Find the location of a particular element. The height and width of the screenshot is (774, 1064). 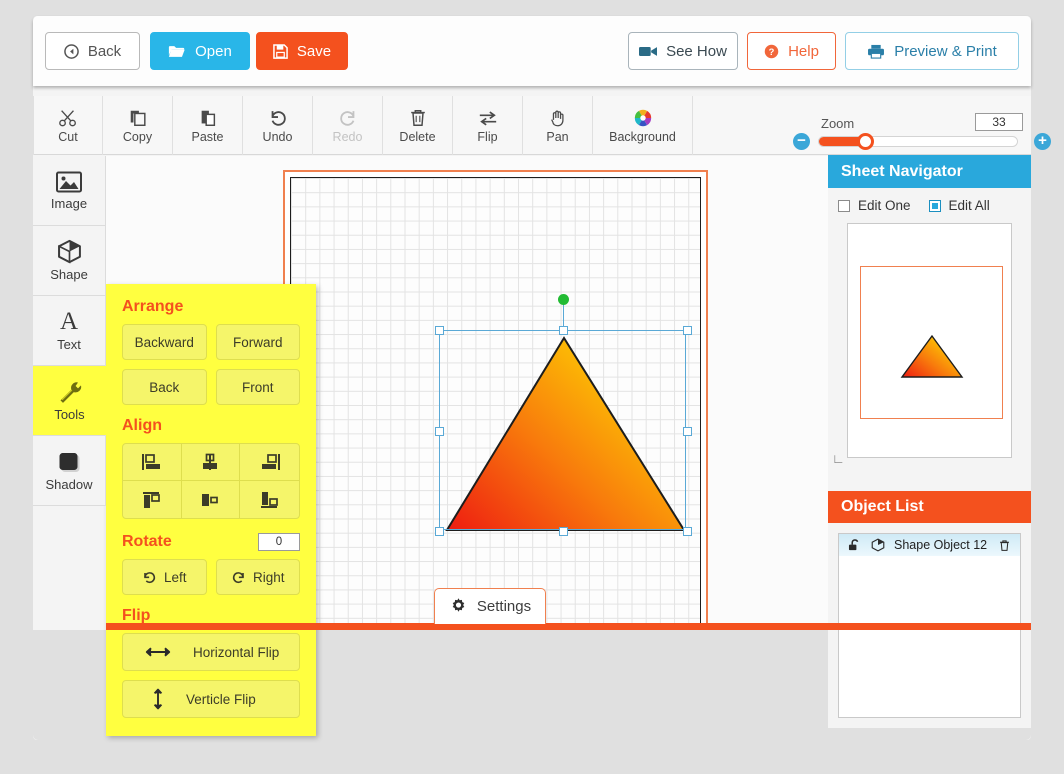

toolbar-paste-label: Paste is located at coordinates (207, 136).